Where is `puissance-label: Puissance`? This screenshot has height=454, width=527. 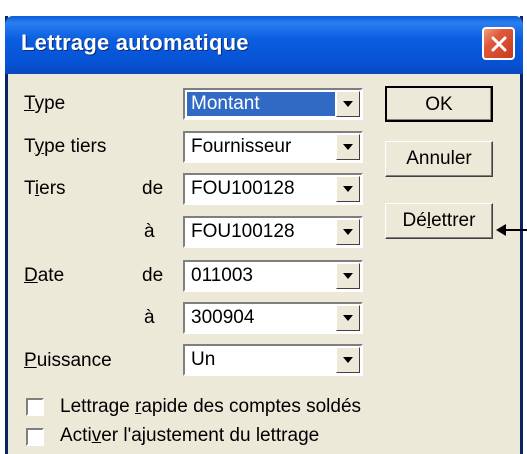 puissance-label: Puissance is located at coordinates (68, 360).